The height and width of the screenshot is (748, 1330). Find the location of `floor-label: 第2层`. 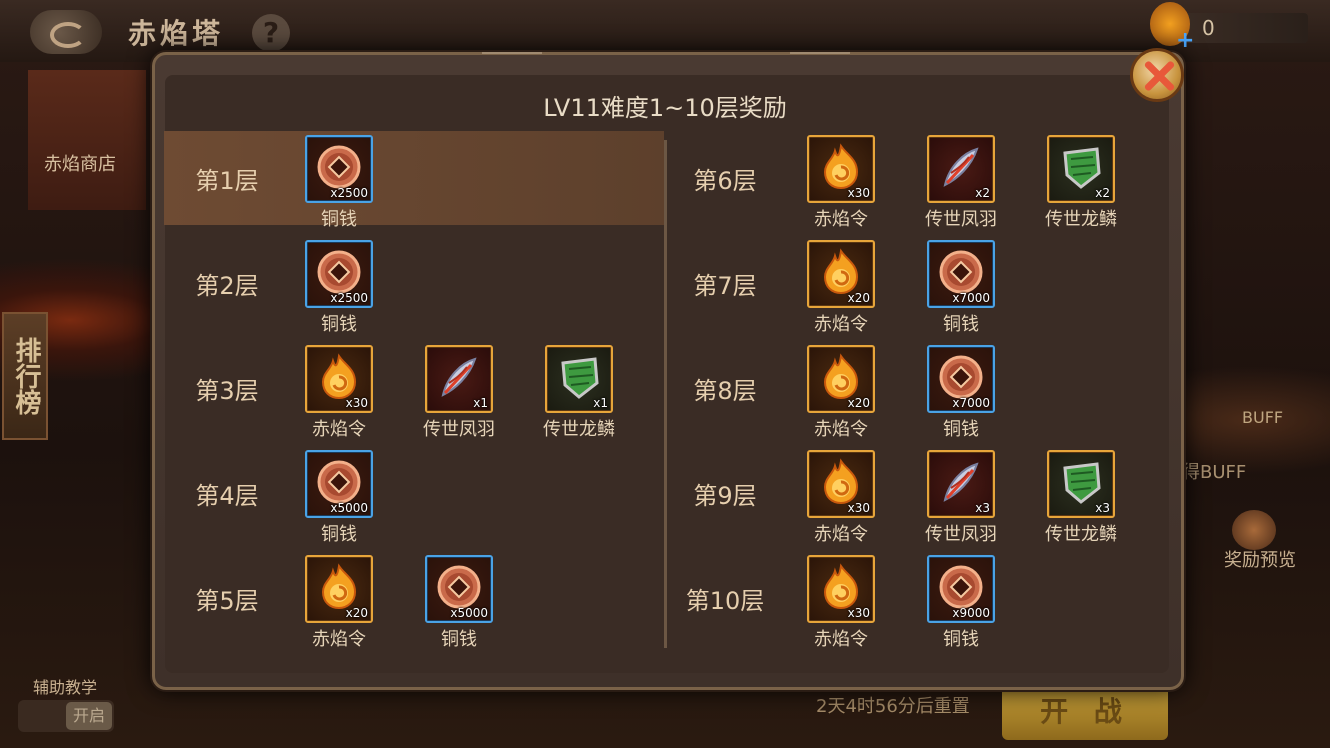

floor-label: 第2层 is located at coordinates (227, 286).